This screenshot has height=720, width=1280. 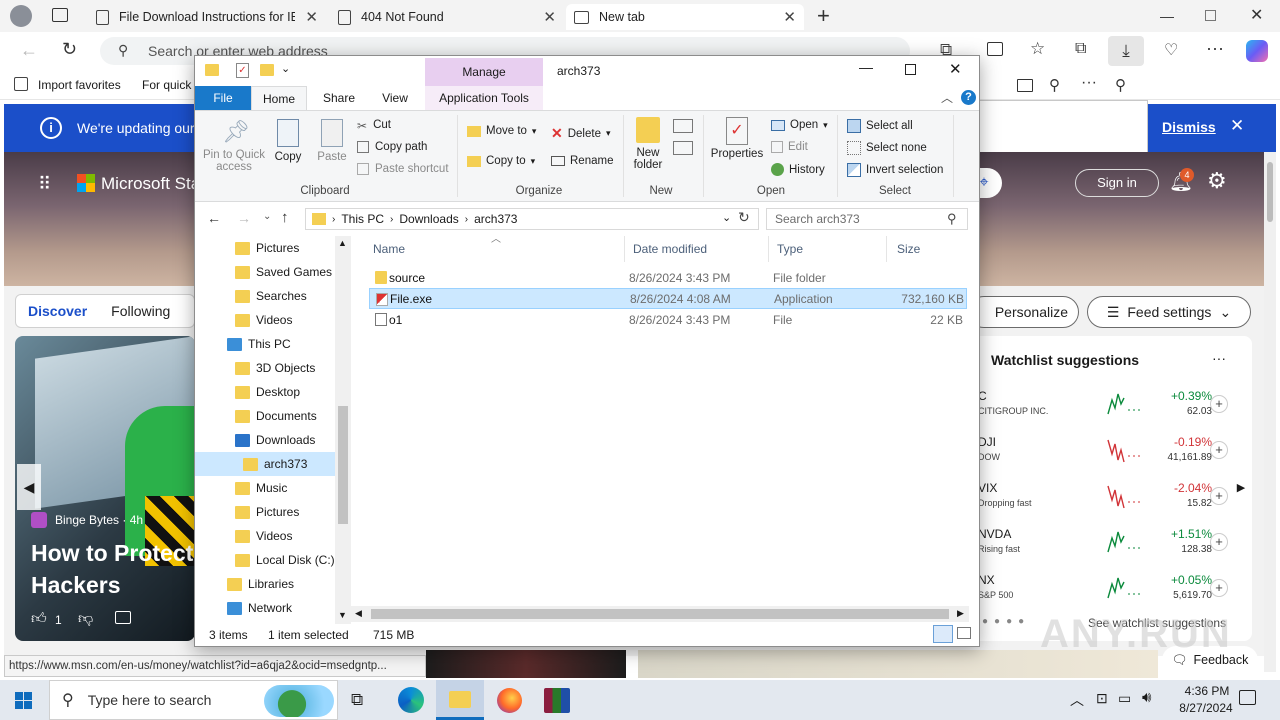 I want to click on file-row: source 8/26/2024 3:43 PM File folder, so click(x=668, y=277).